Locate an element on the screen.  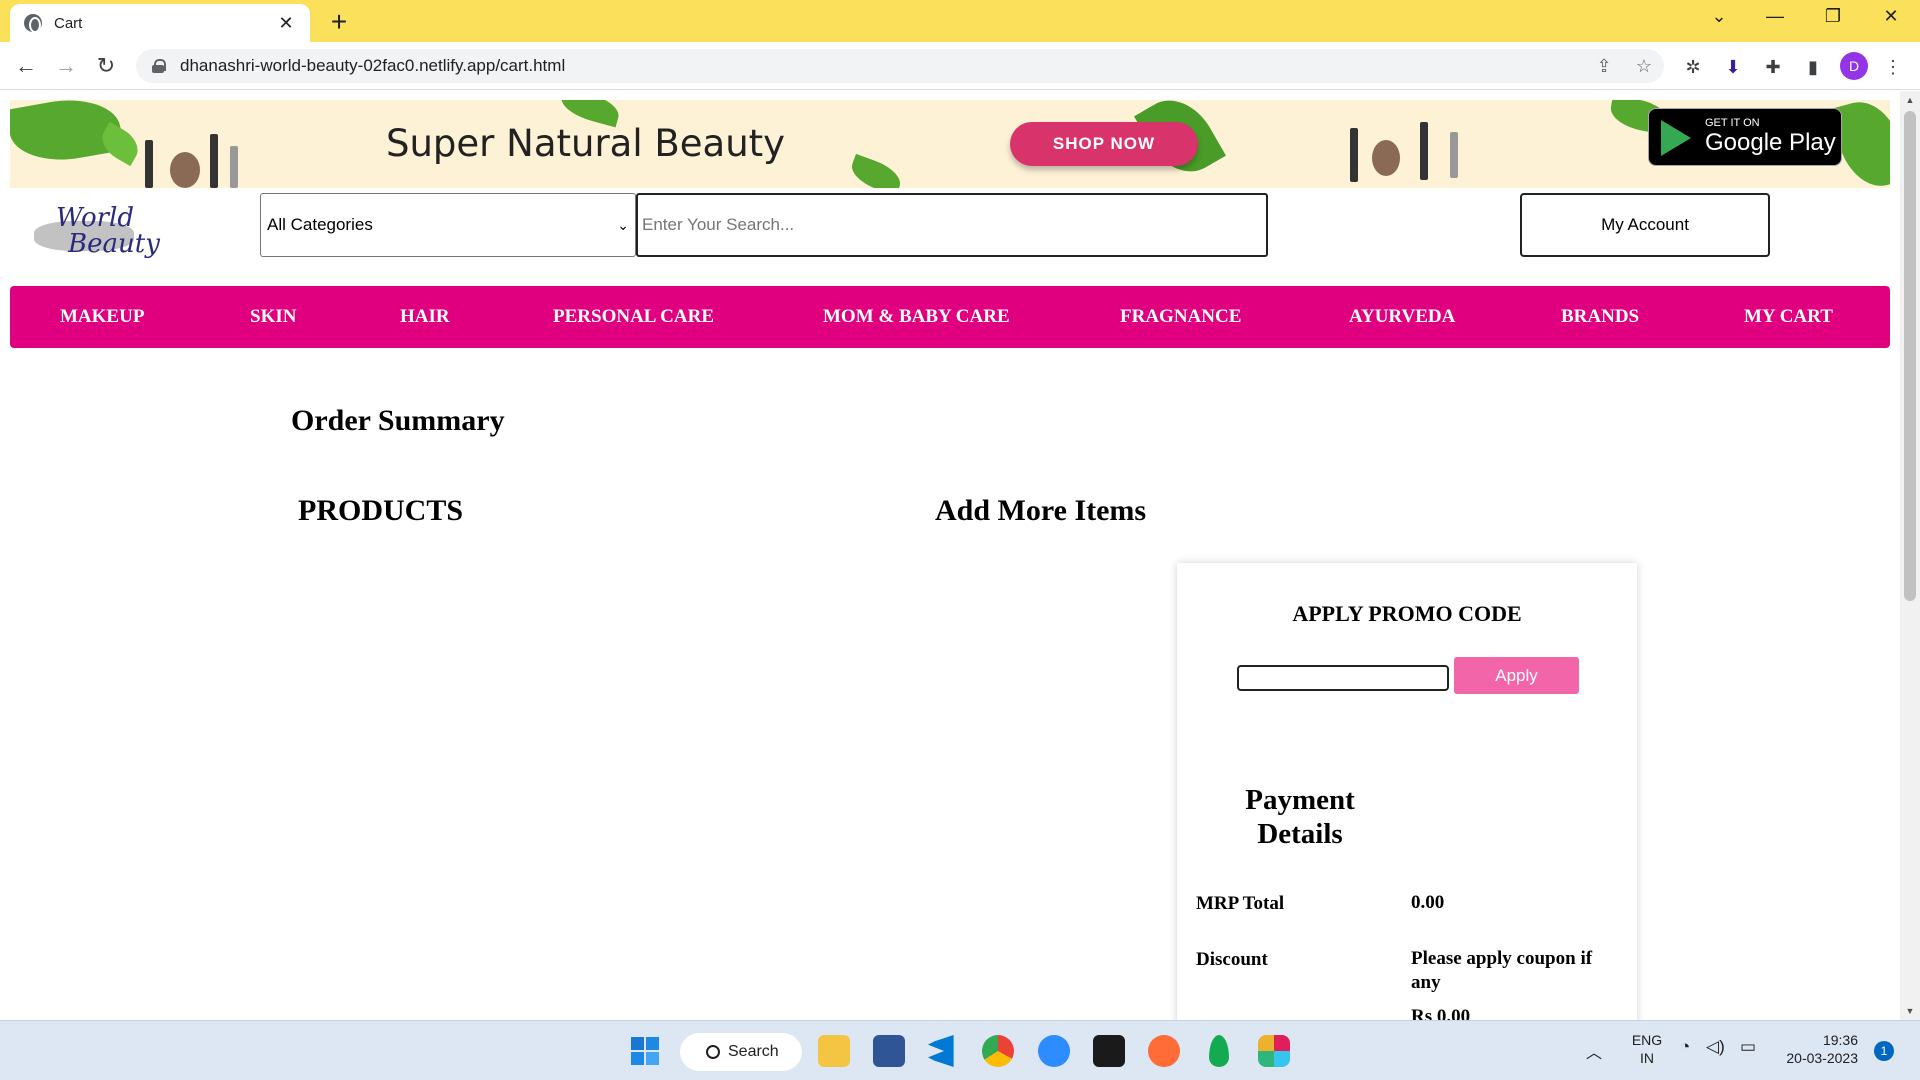
payment-details-title: Payment Details is located at coordinates (1300, 817).